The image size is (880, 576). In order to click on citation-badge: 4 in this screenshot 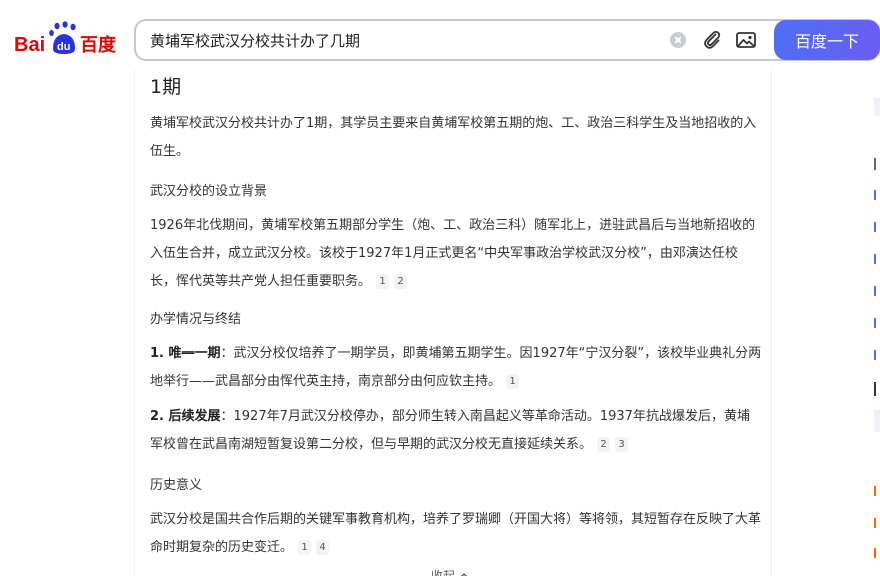, I will do `click(323, 547)`.